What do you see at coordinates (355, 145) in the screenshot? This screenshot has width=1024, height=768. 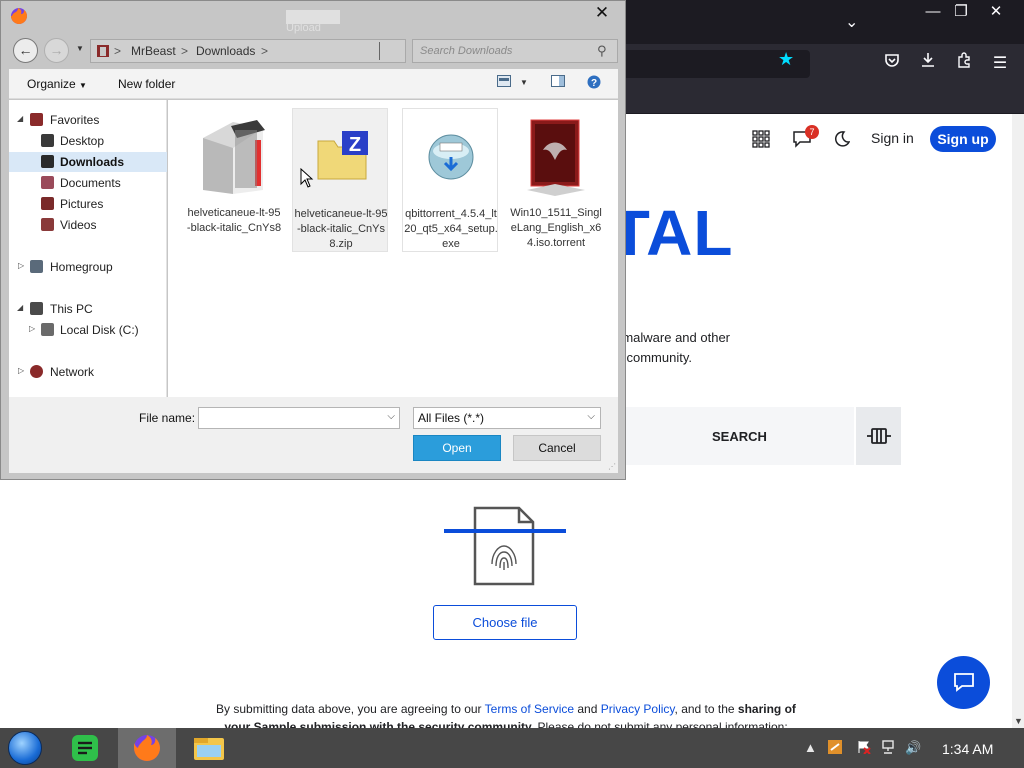 I see `svg-text: Z` at bounding box center [355, 145].